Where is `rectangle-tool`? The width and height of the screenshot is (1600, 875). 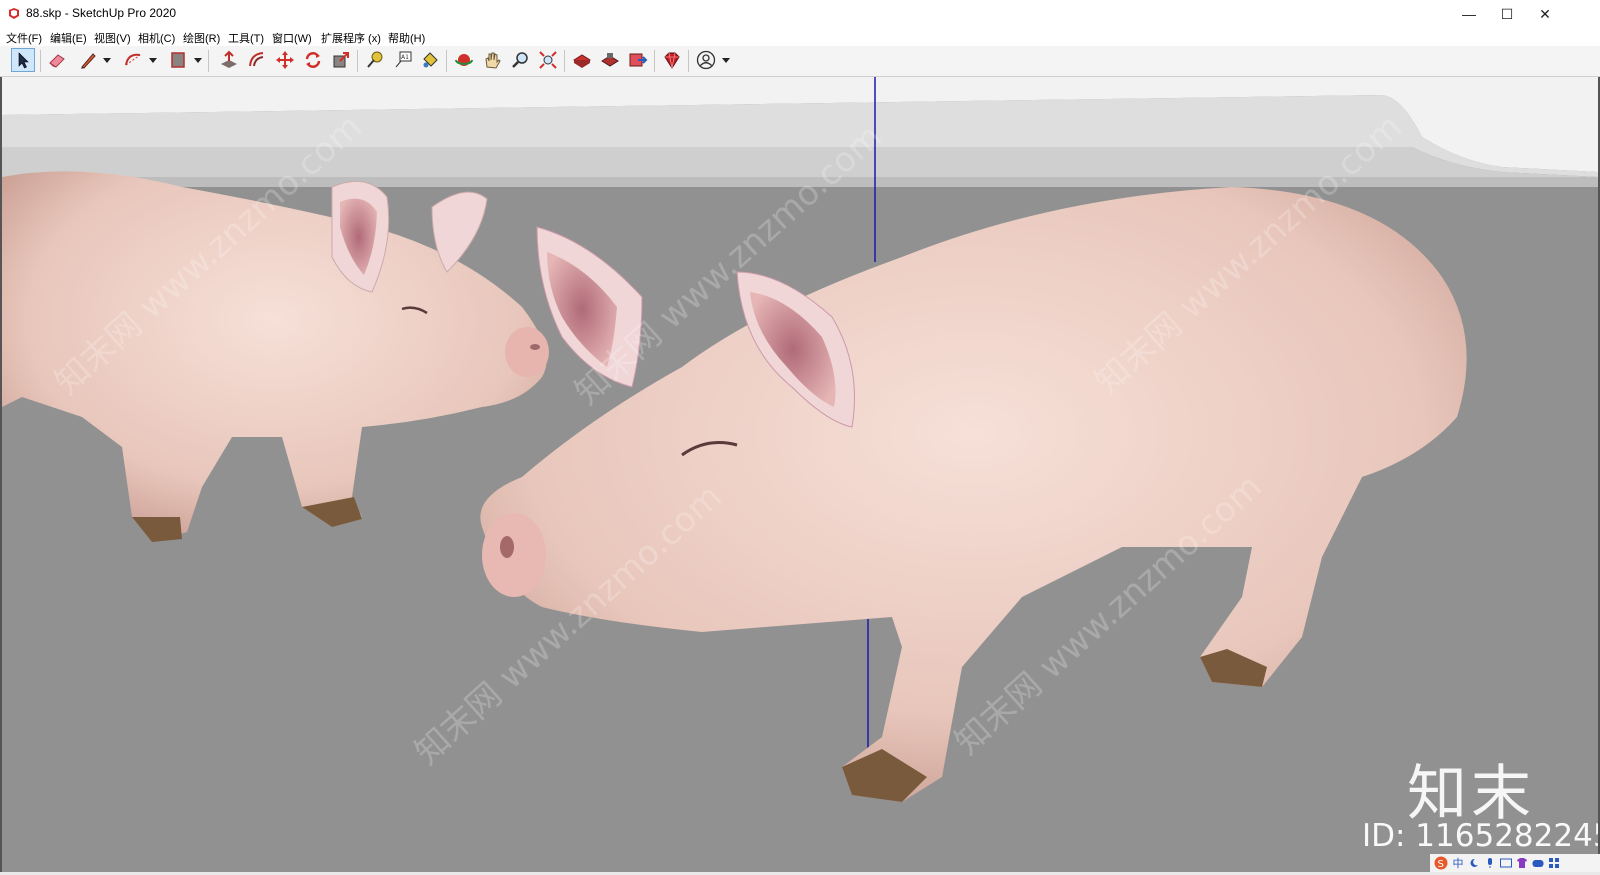
rectangle-tool is located at coordinates (178, 60).